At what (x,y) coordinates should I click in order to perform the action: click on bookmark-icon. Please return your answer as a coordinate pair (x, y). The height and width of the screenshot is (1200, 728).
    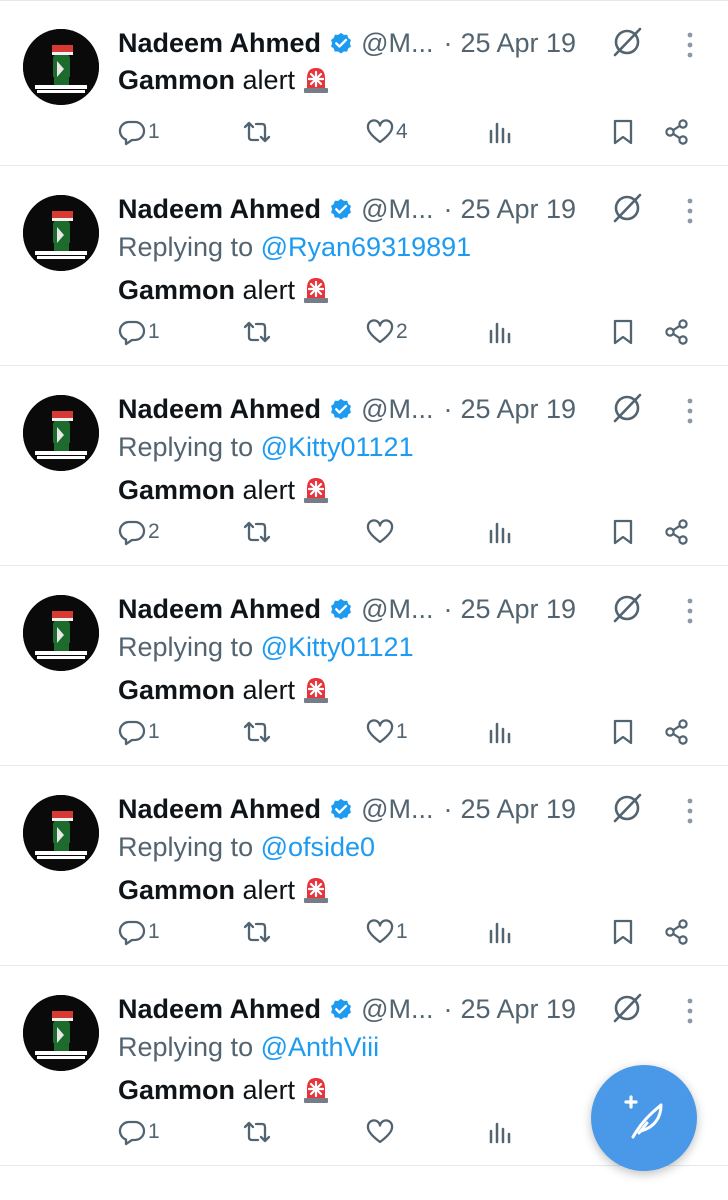
    Looking at the image, I should click on (623, 532).